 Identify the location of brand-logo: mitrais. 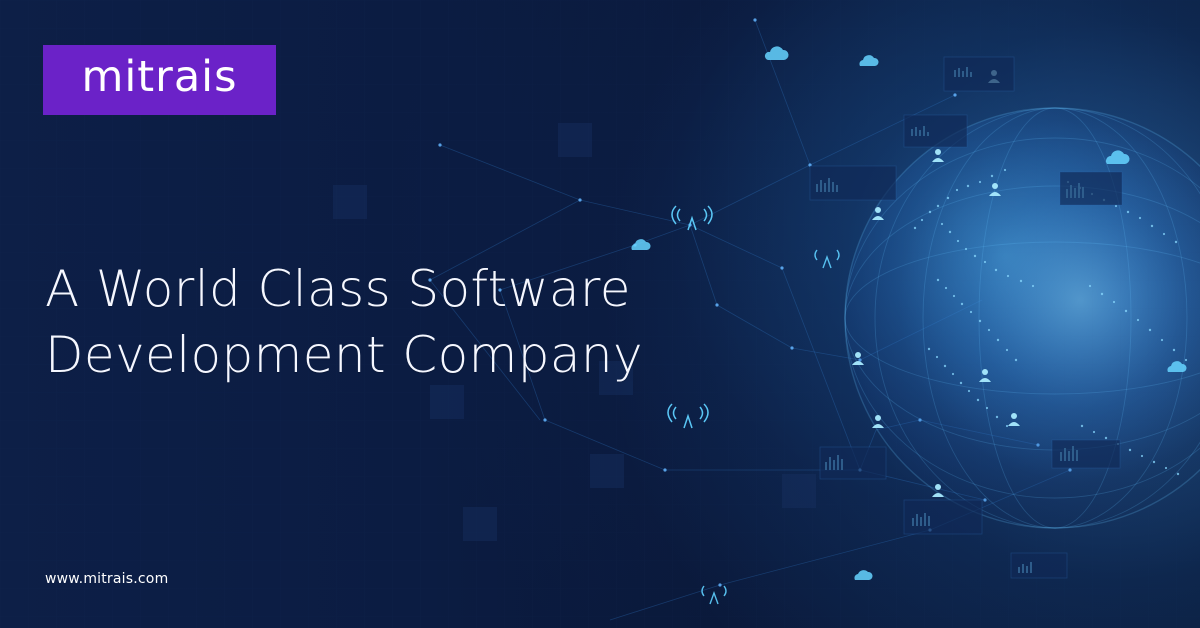
(159, 80).